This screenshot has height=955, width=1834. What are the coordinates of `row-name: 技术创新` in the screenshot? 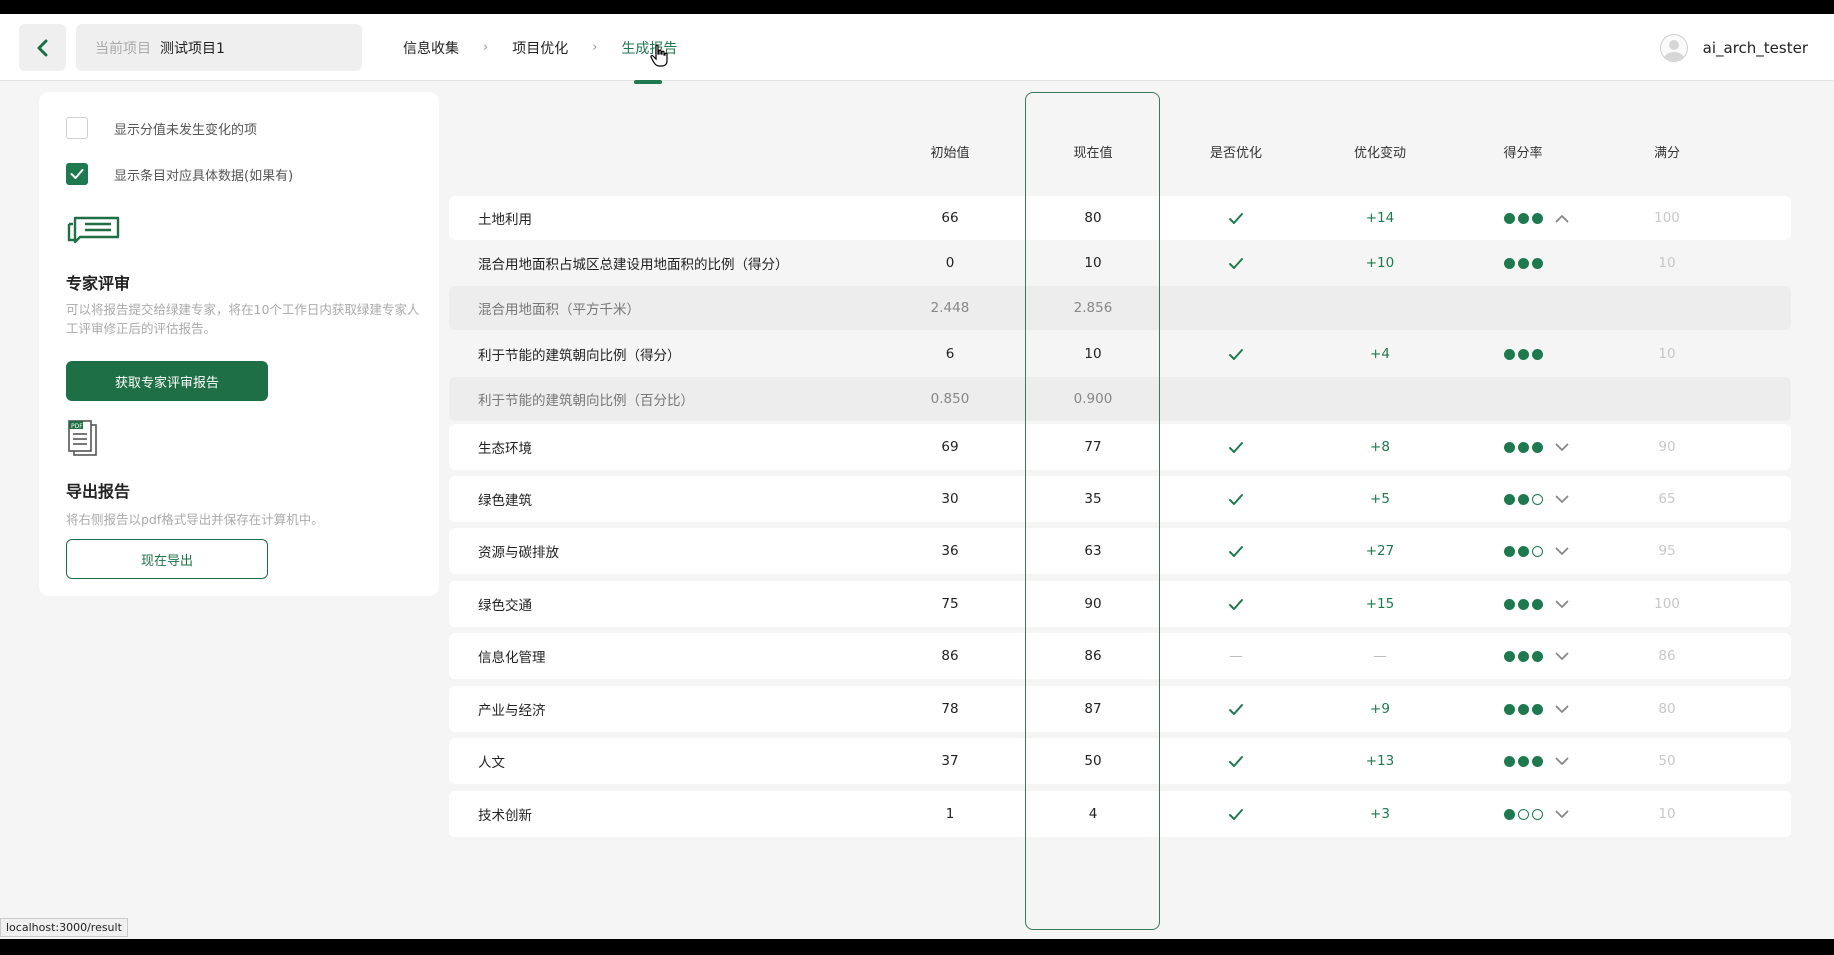 It's located at (505, 816).